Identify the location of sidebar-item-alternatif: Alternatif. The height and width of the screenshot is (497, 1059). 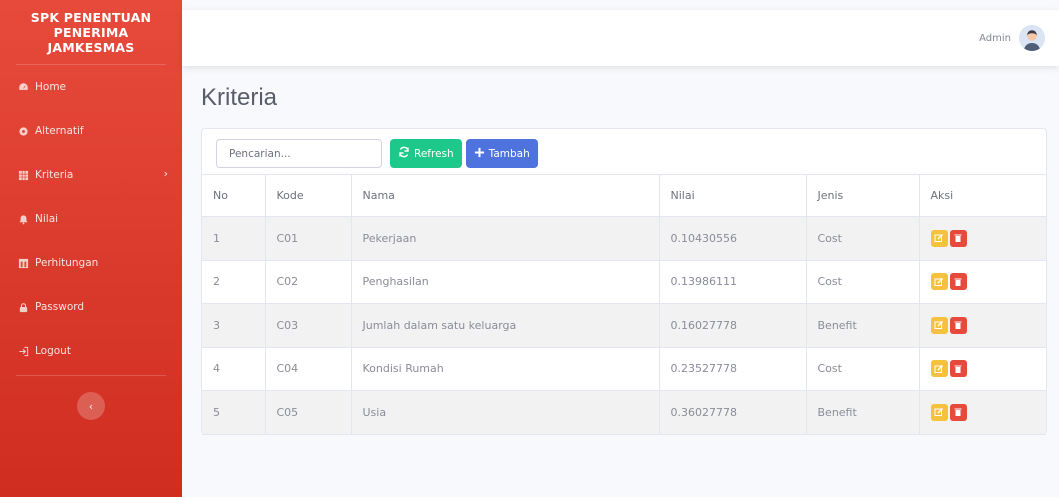
(91, 131).